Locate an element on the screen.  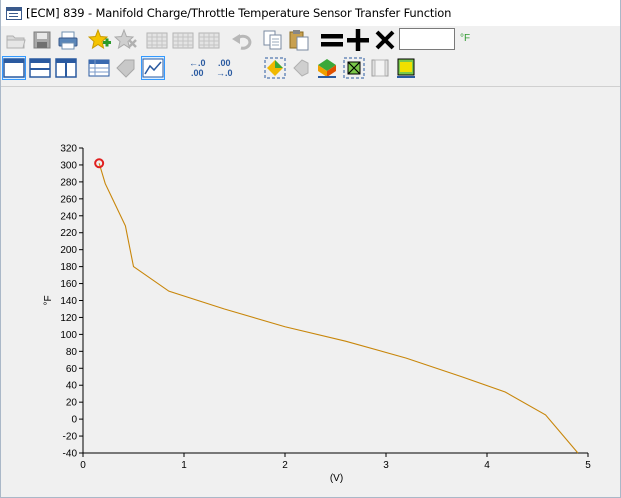
undo-icon is located at coordinates (242, 42).